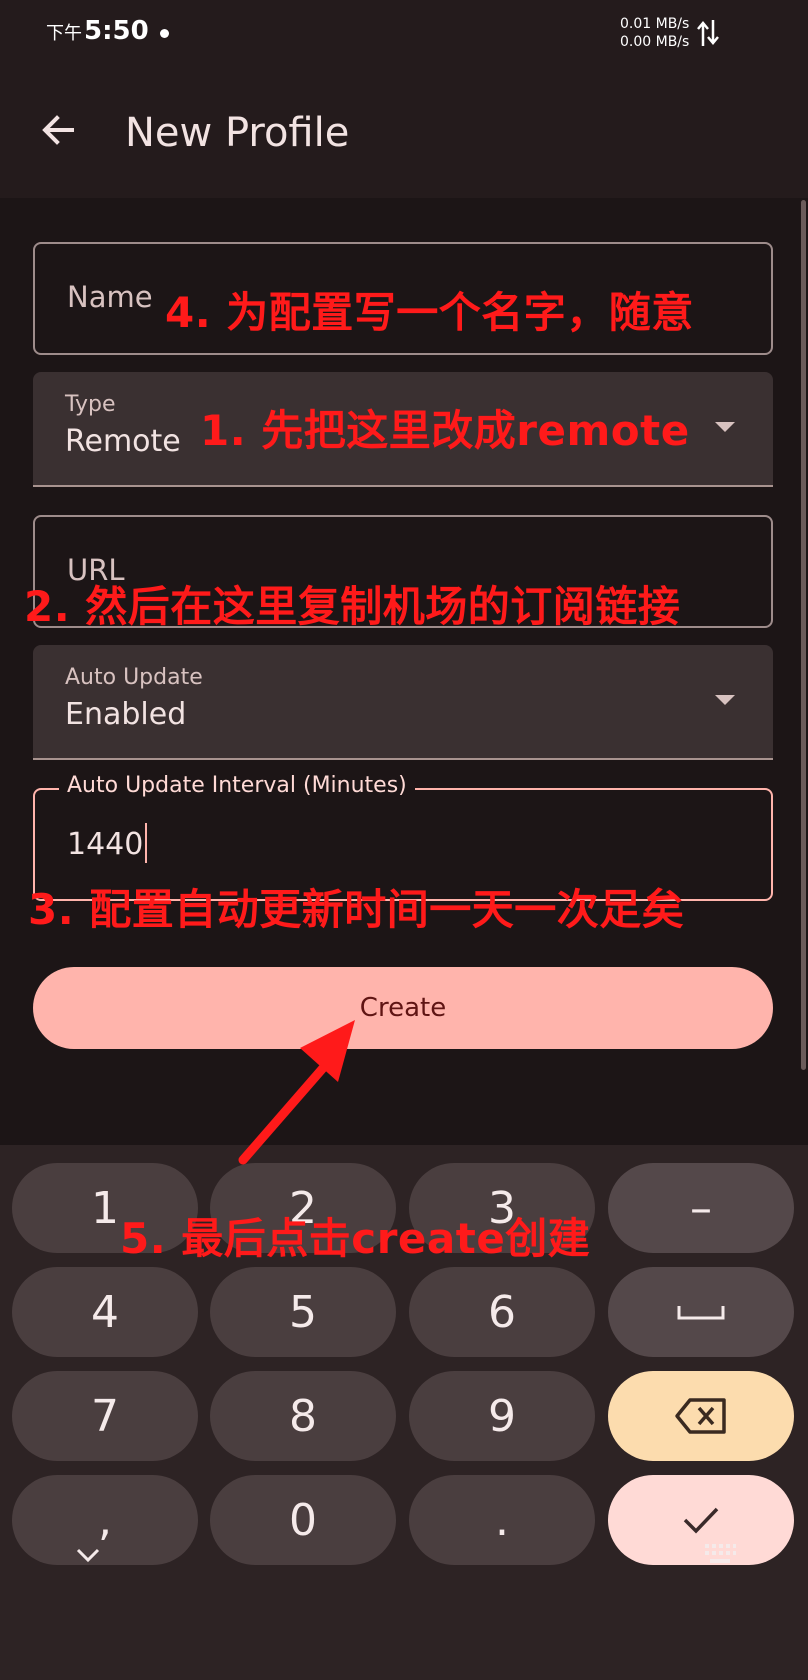 The height and width of the screenshot is (1680, 808). What do you see at coordinates (237, 785) in the screenshot?
I see `auto-update-interval-label: Auto Update Interval (Minutes)` at bounding box center [237, 785].